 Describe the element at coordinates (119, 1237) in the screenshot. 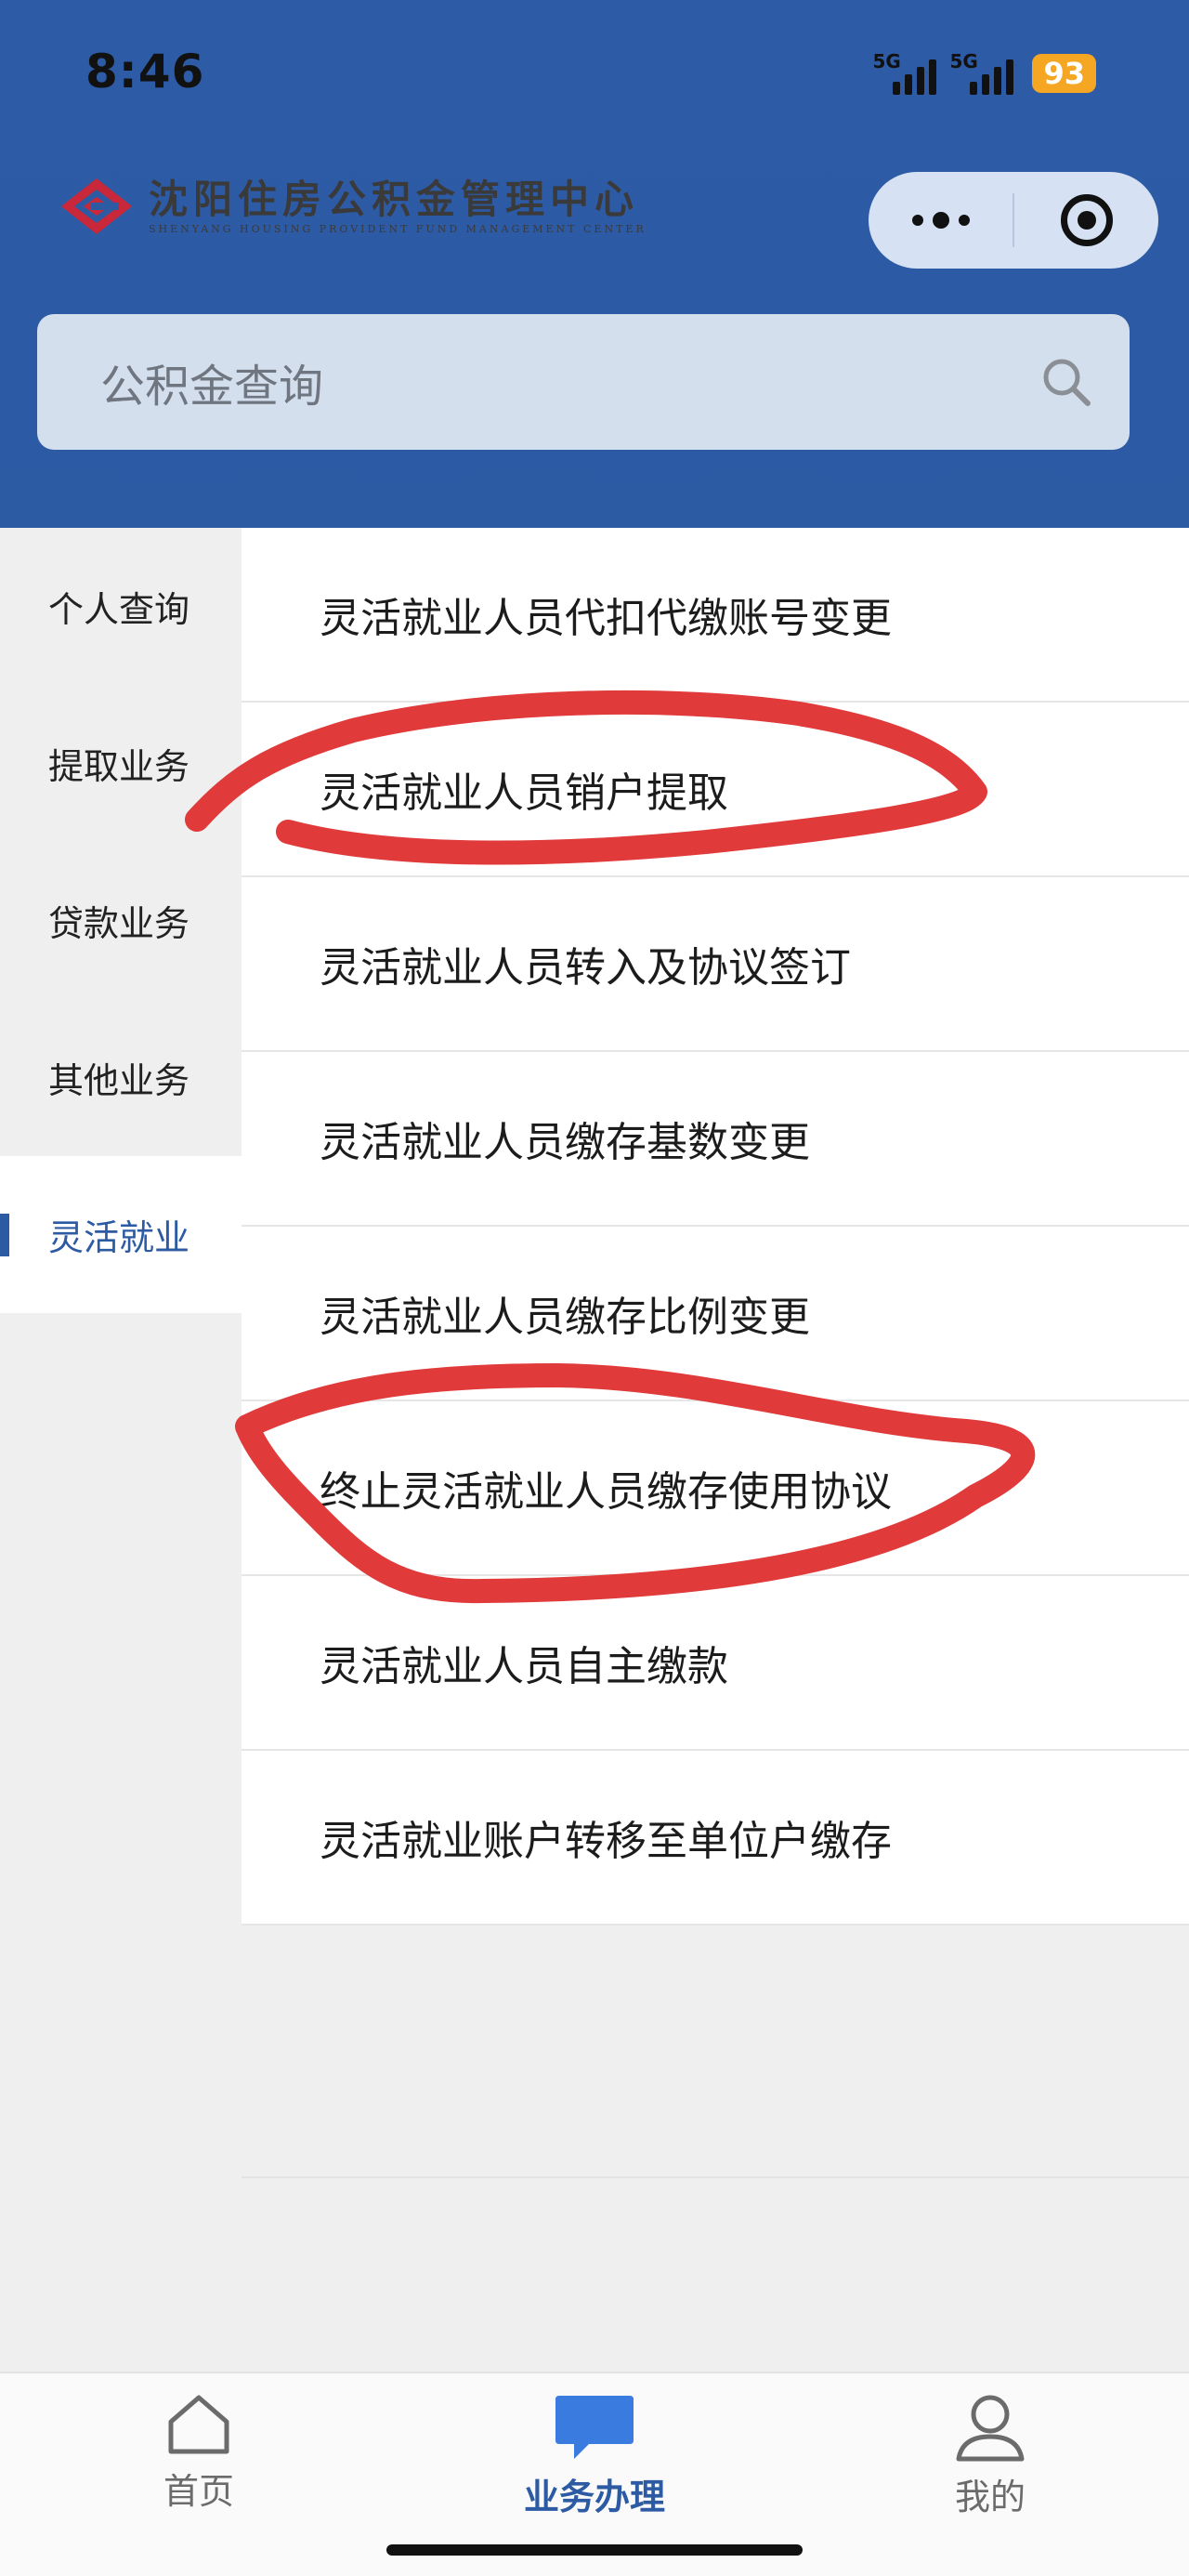

I see `sidebar-item-label: 灵活就业` at that location.